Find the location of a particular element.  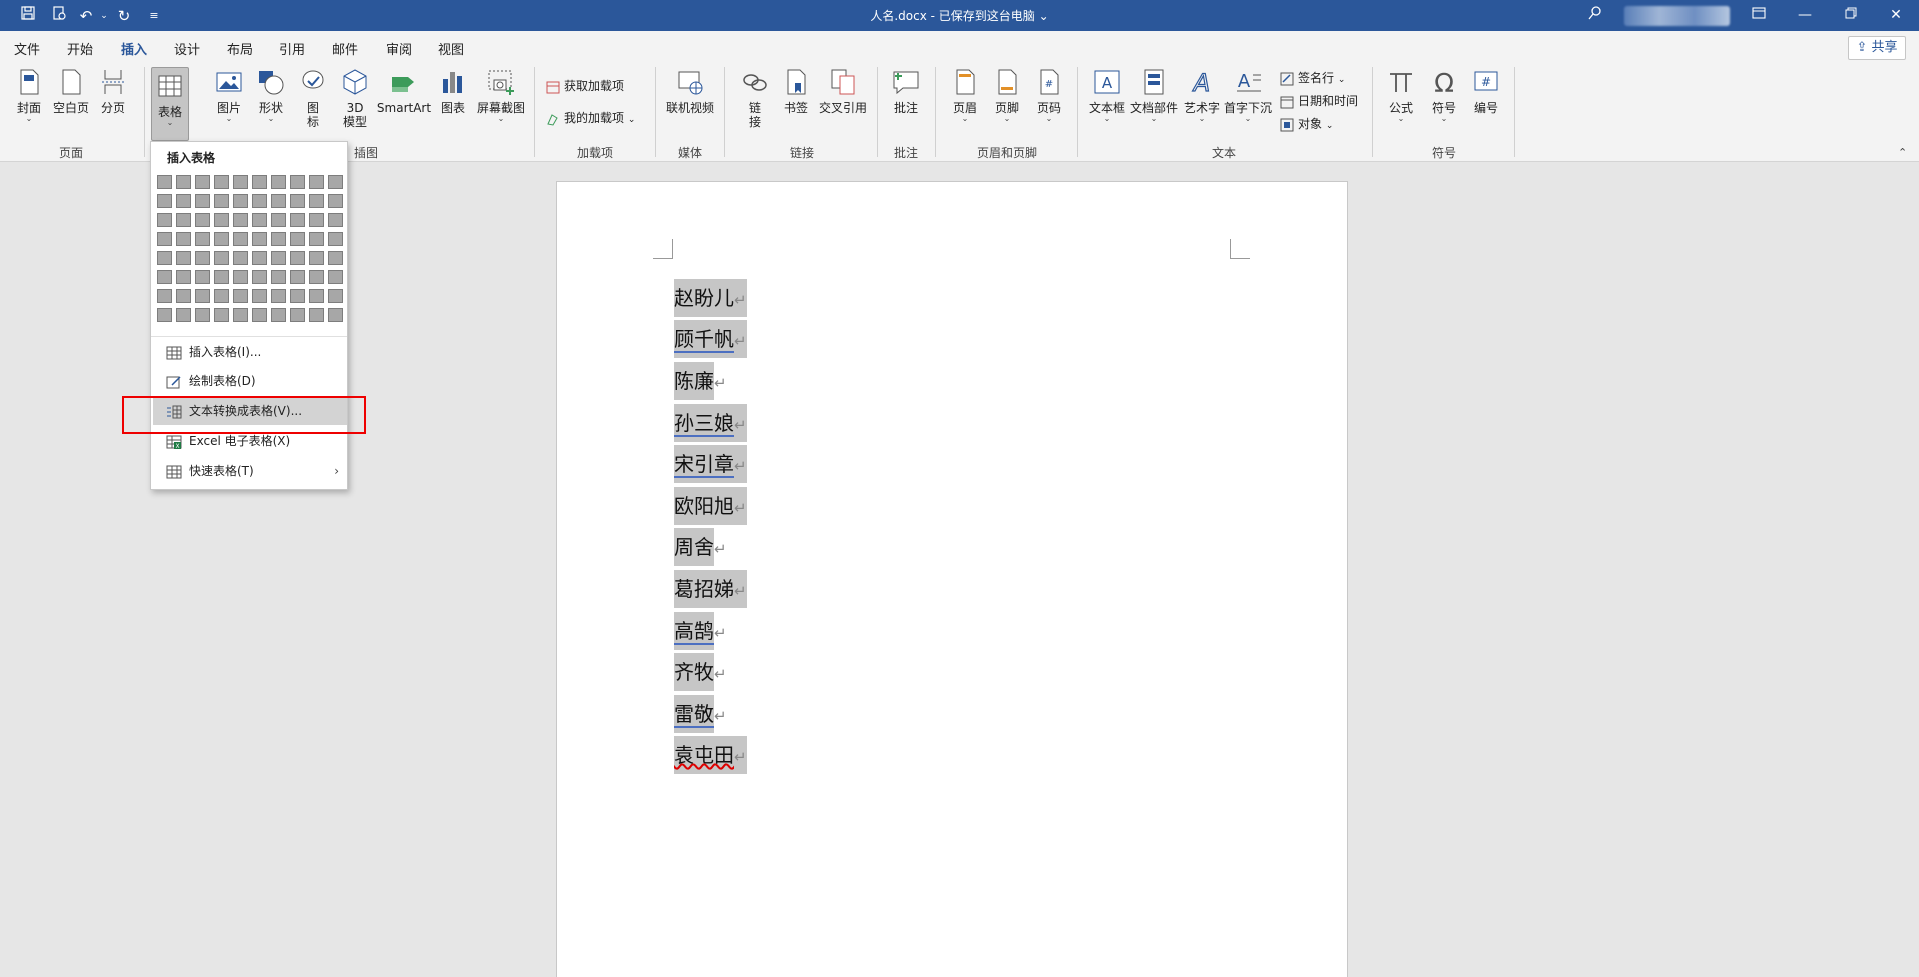

list-item: 宋引章↵ is located at coordinates (710, 464).